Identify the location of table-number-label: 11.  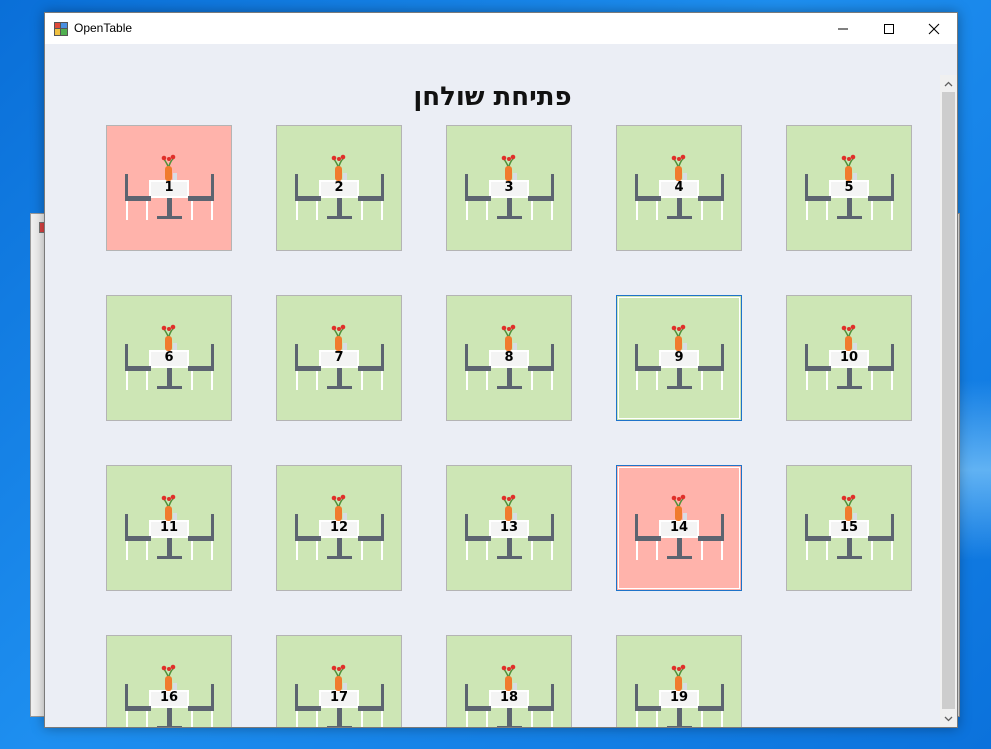
(169, 527).